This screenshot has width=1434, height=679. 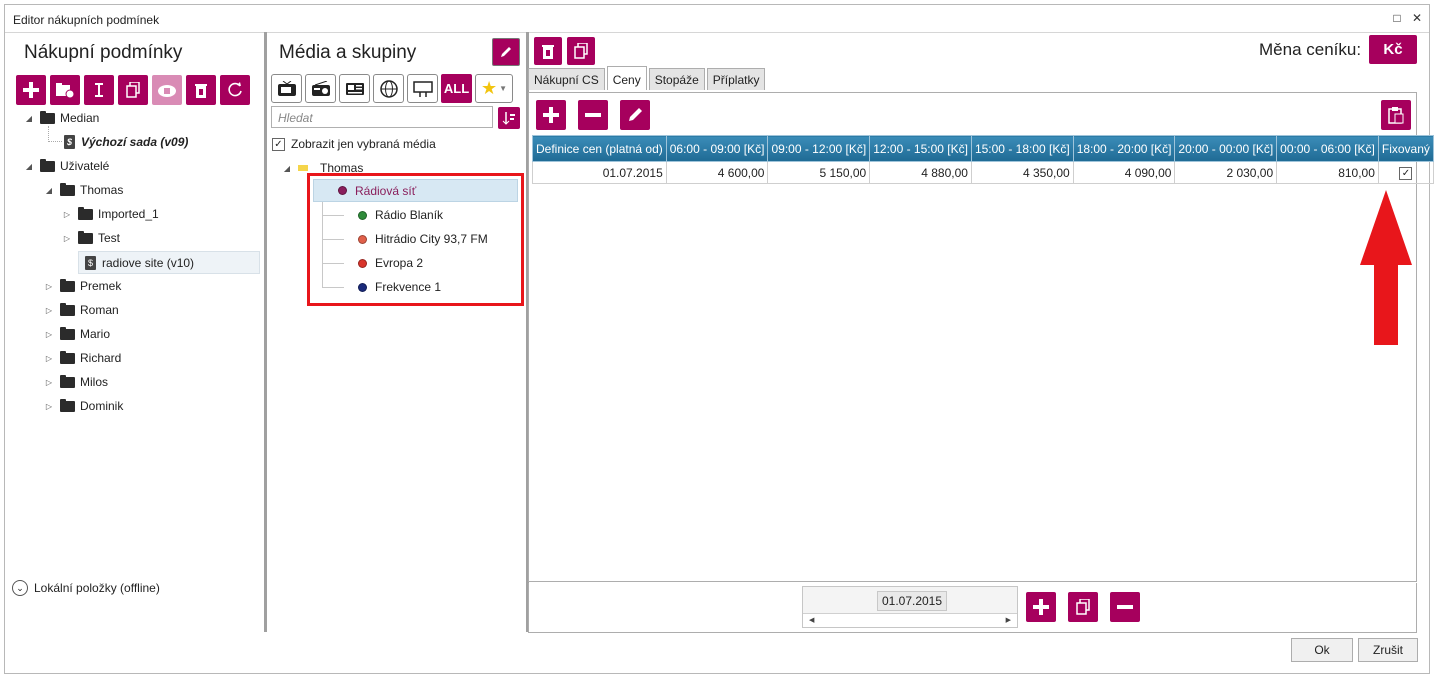 I want to click on cancel-button: Zrušit, so click(x=1388, y=650).